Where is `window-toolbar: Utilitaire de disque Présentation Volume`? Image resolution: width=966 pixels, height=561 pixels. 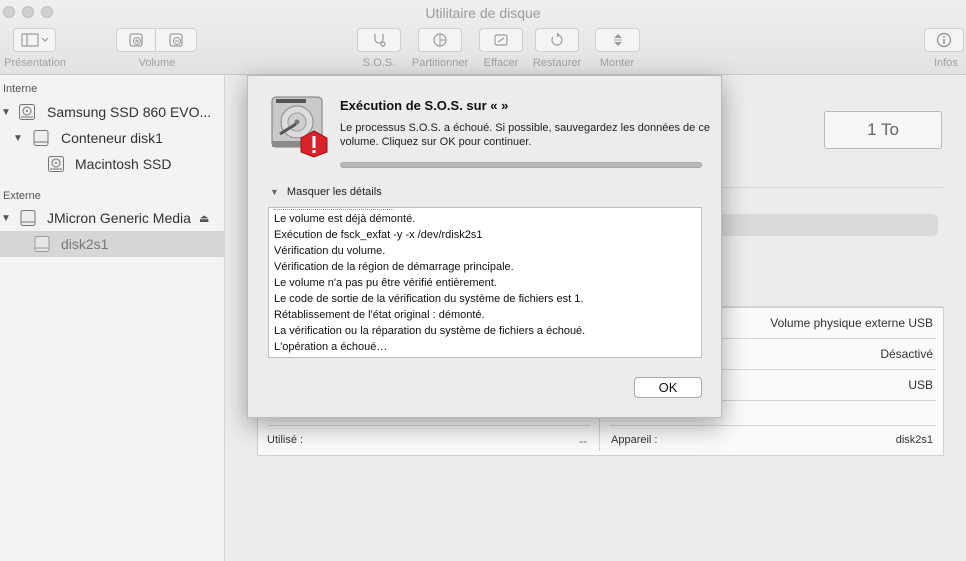
window-toolbar: Utilitaire de disque Présentation Volume is located at coordinates (483, 37).